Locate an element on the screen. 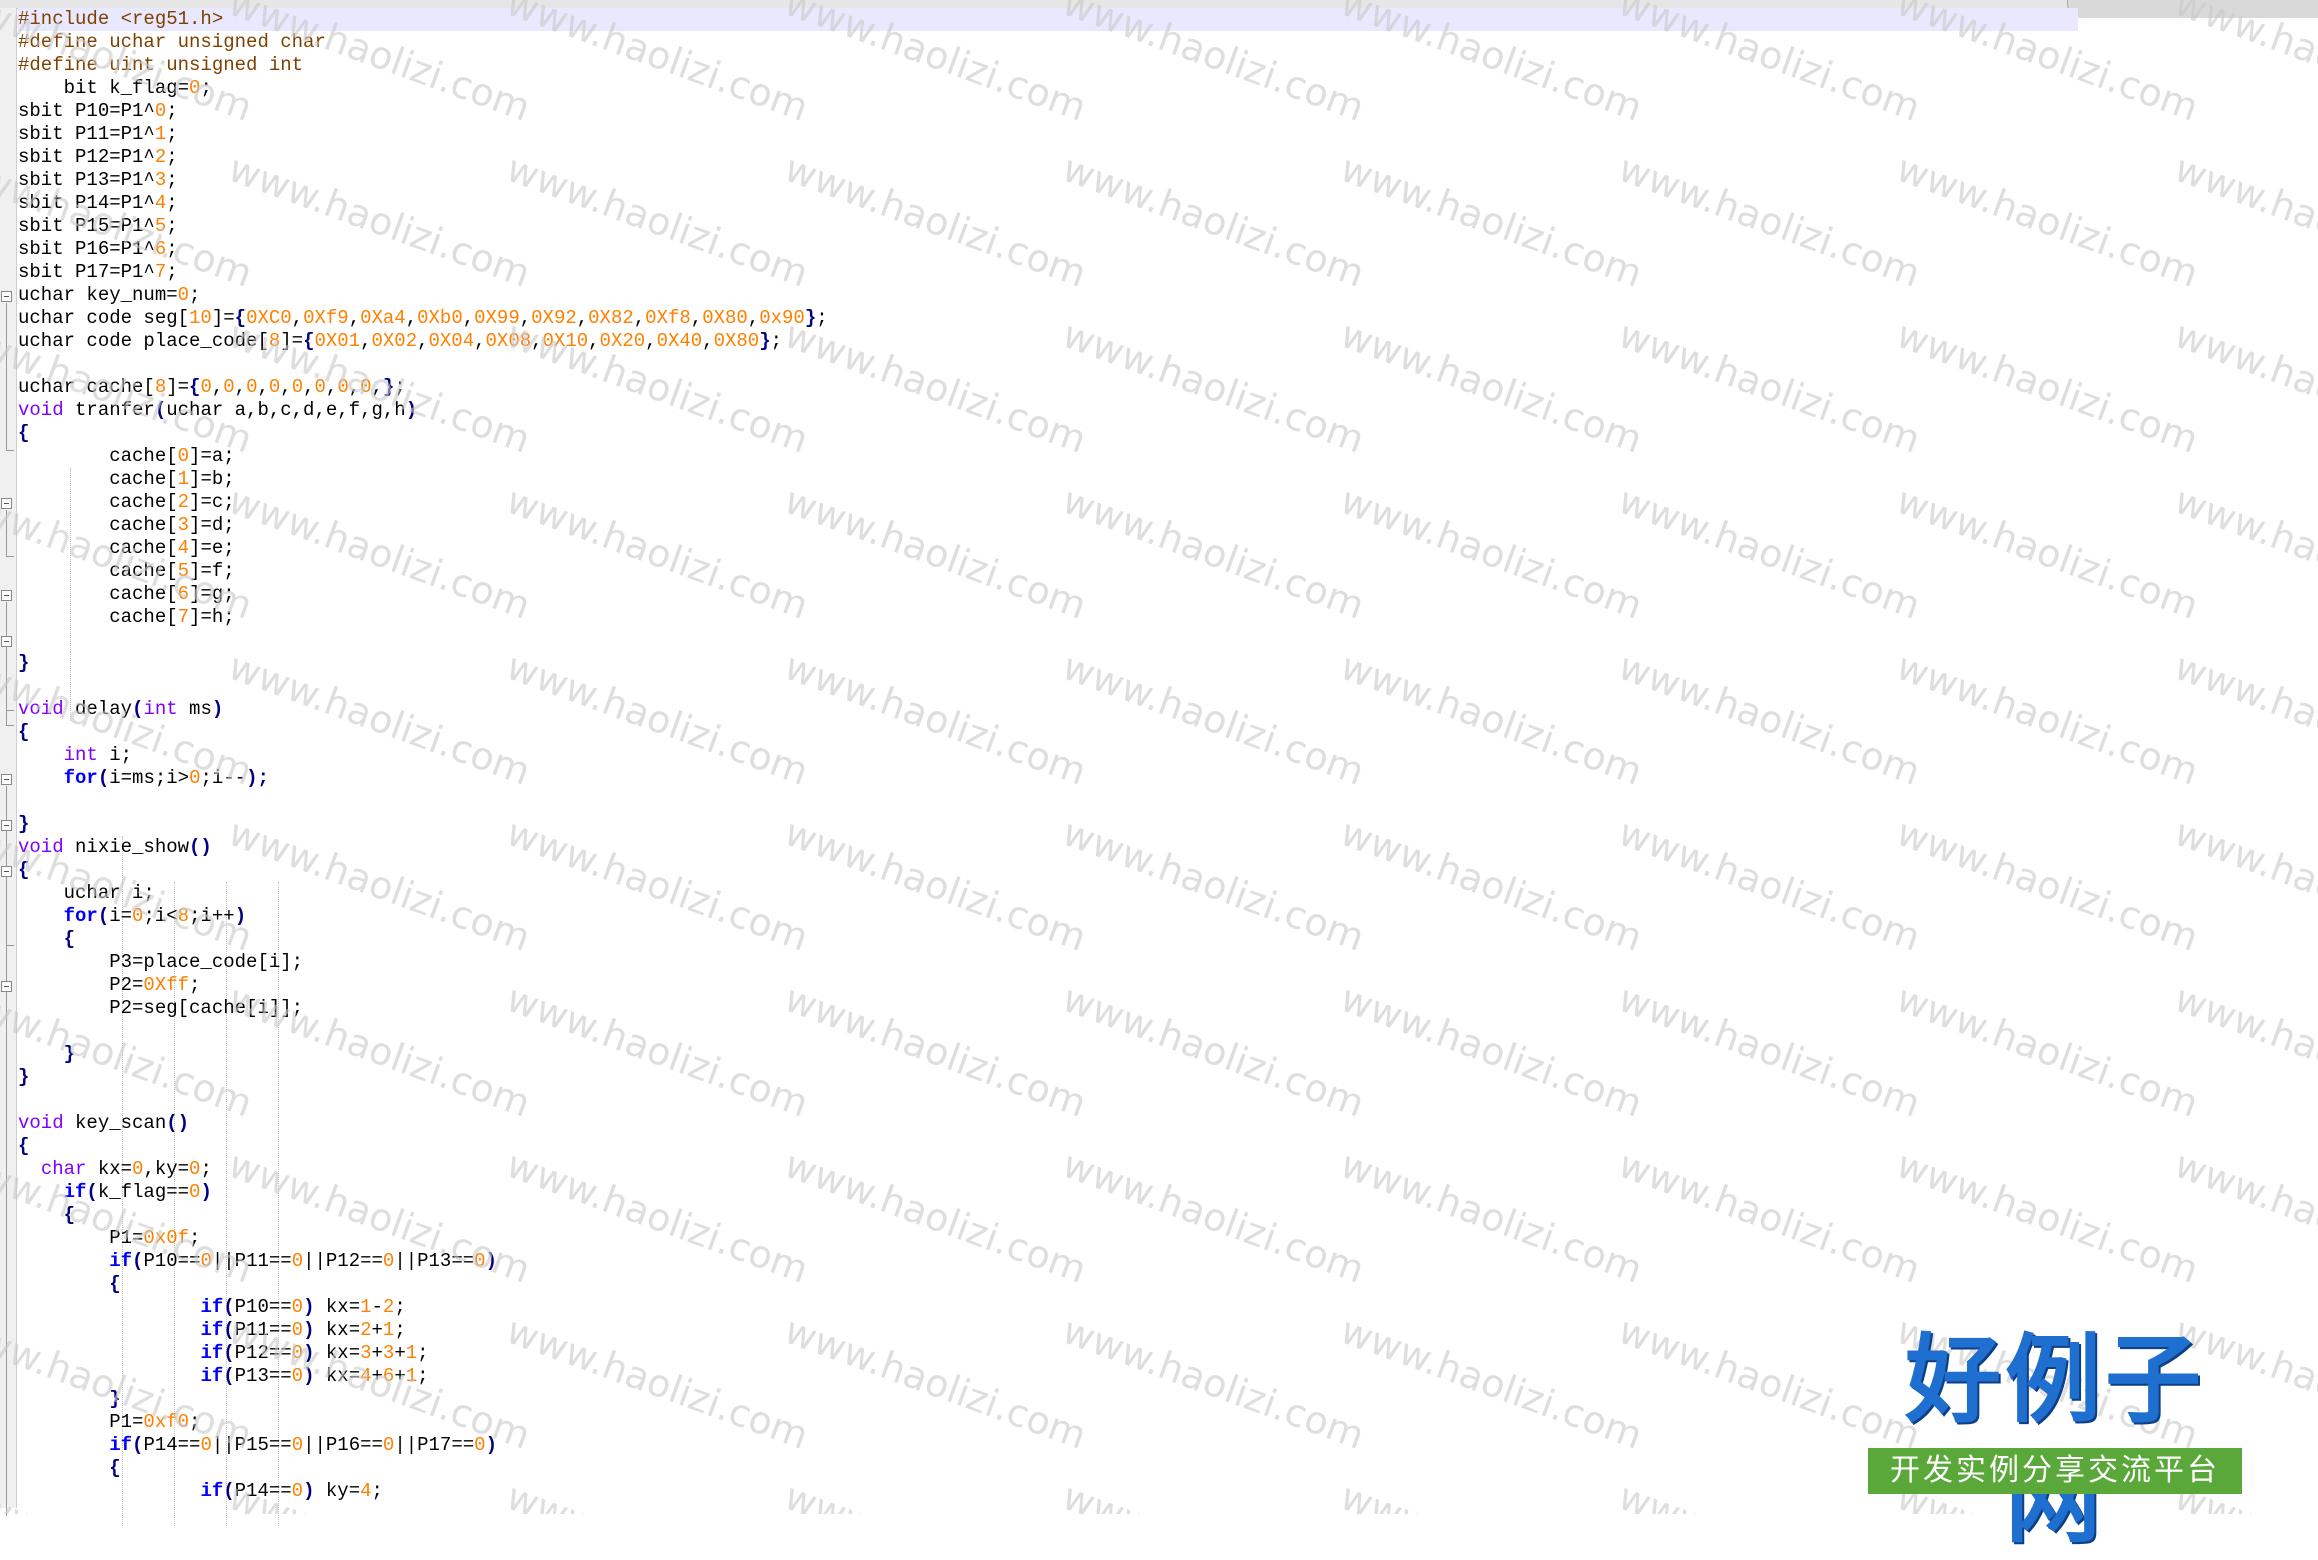 Image resolution: width=2318 pixels, height=1560 pixels. code-line: sbit P14=P1^4; is located at coordinates (423, 203).